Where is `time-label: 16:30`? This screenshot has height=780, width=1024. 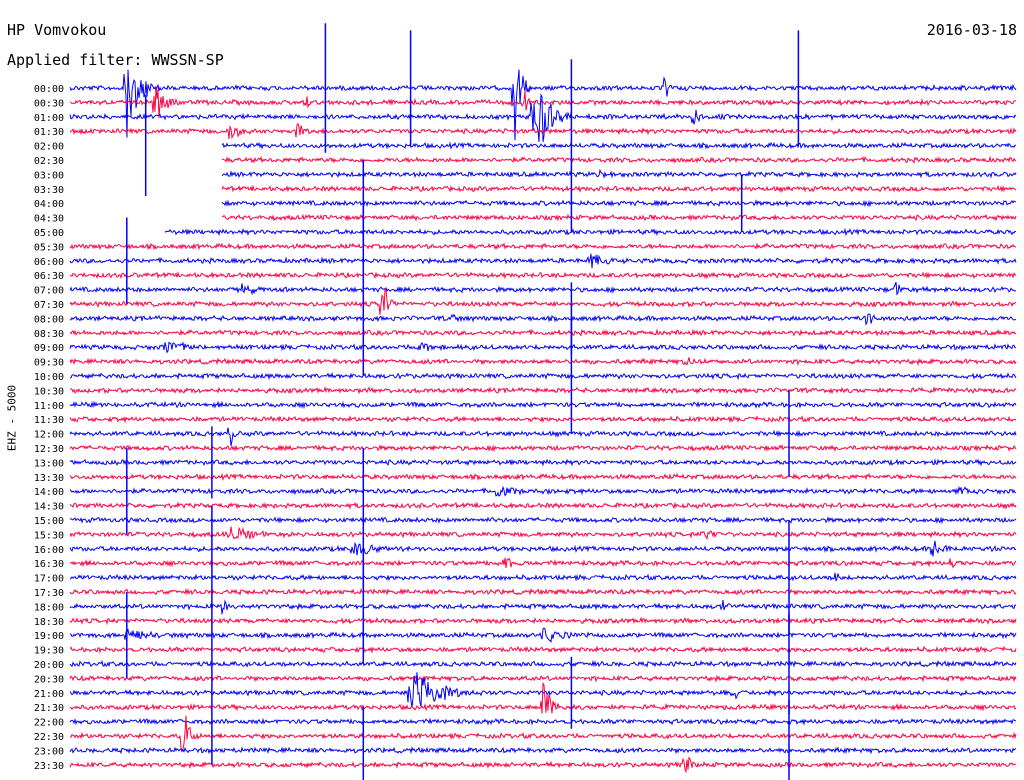 time-label: 16:30 is located at coordinates (49, 564).